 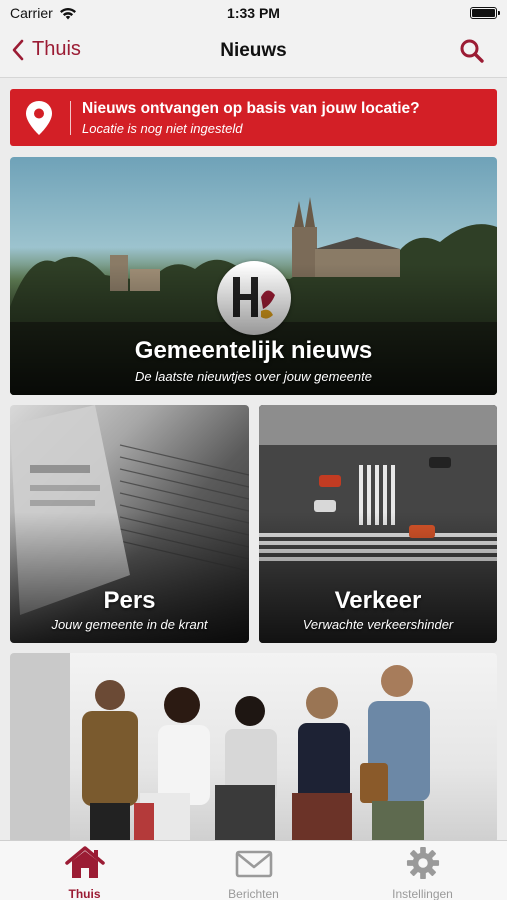 I want to click on card-subtitle: Verwachte verkeershinder, so click(x=378, y=624).